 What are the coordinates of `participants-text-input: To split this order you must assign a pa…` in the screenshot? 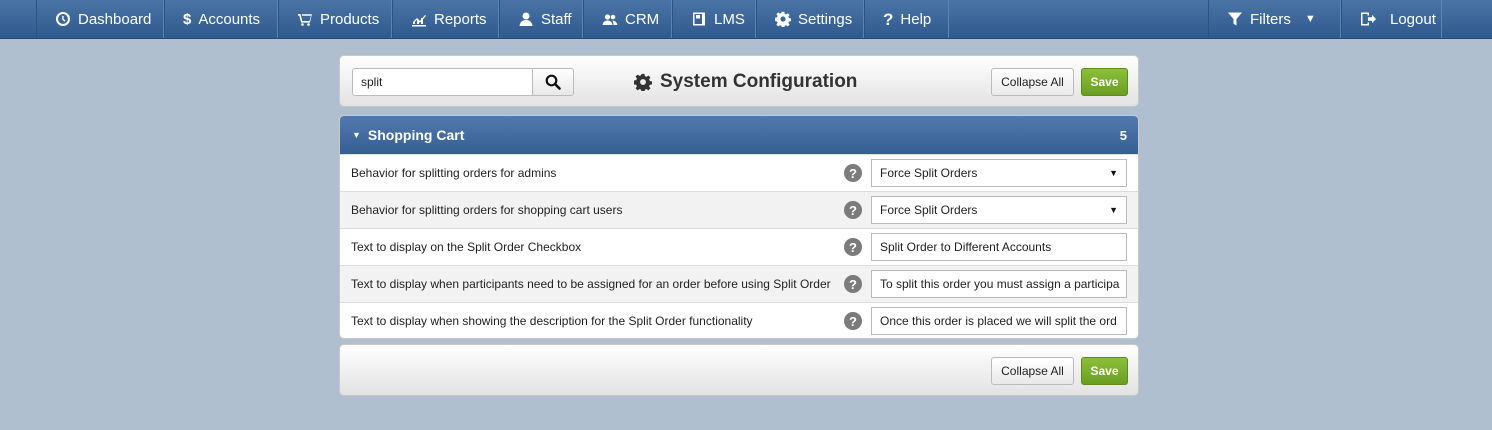 It's located at (999, 284).